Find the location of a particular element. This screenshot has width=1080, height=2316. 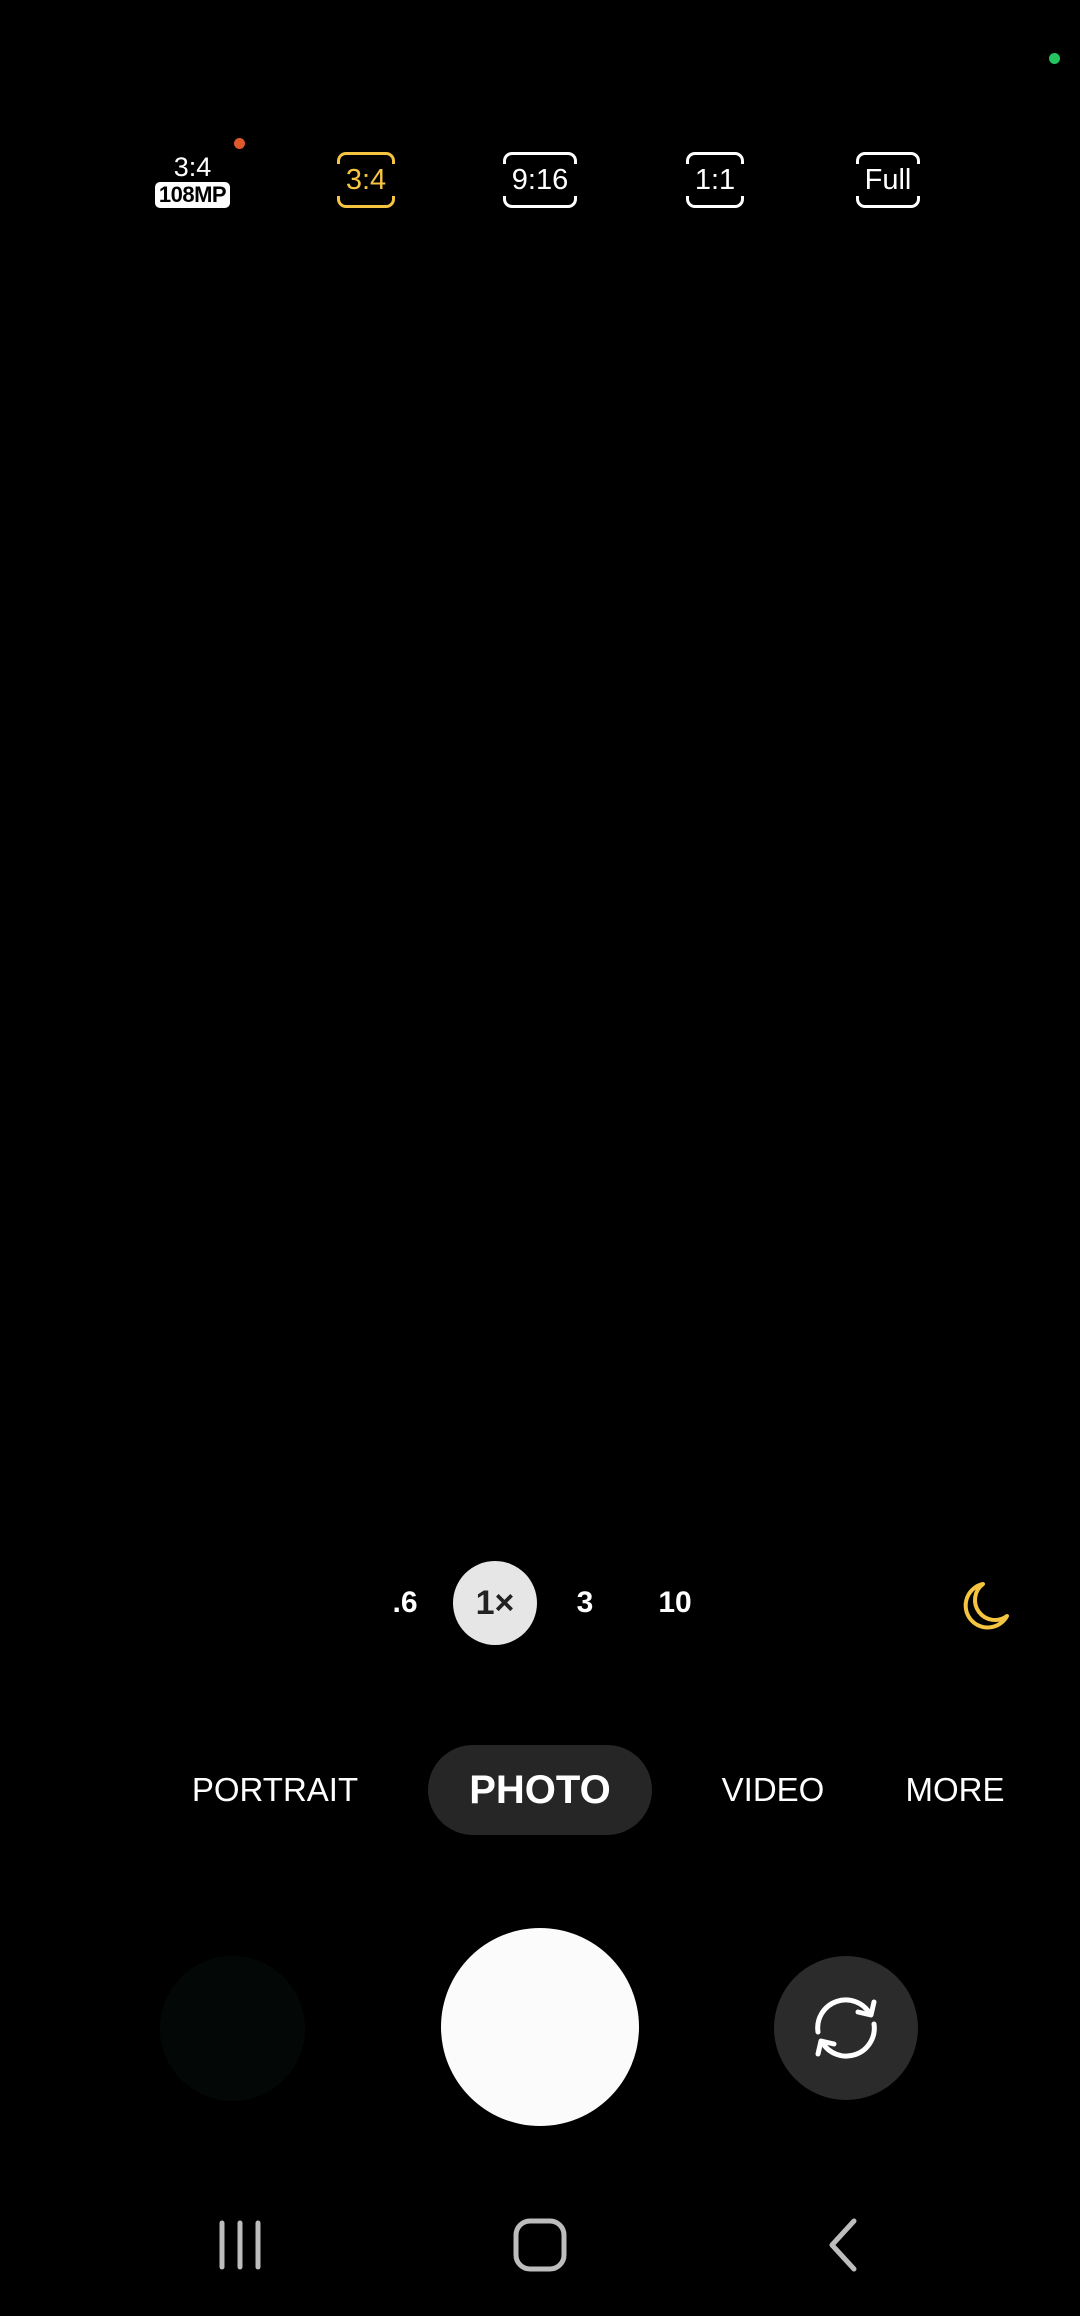

recent-apps-icon is located at coordinates (240, 2245).